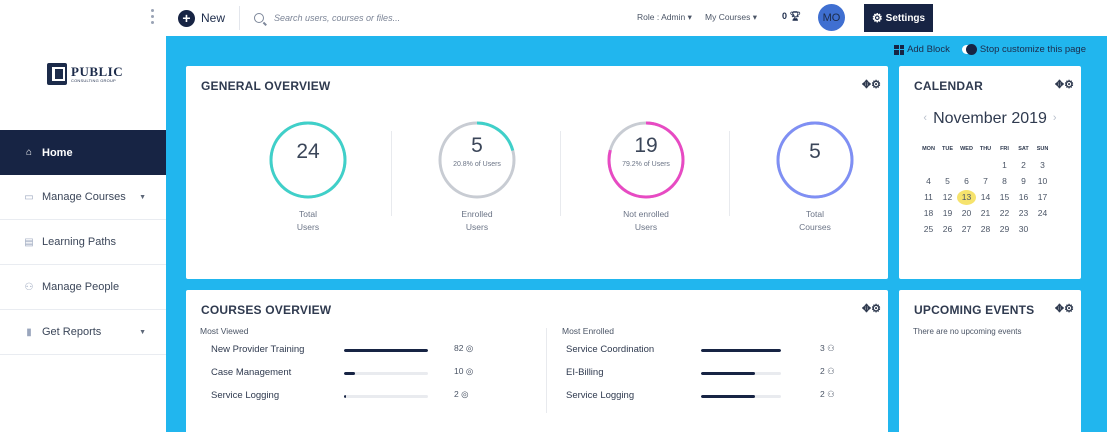 The width and height of the screenshot is (1107, 432). Describe the element at coordinates (646, 164) in the screenshot. I see `stat-percent: 79.2% of Users` at that location.